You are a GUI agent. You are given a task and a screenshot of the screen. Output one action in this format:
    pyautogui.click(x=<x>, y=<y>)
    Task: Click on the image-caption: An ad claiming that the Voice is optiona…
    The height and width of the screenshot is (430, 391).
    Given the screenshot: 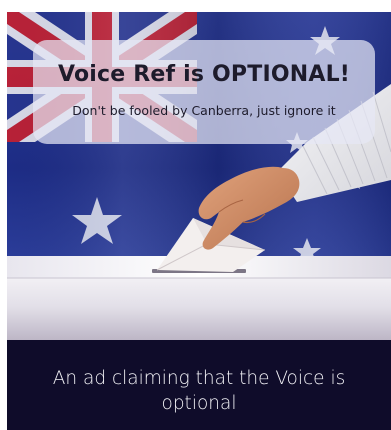 What is the action you would take?
    pyautogui.click(x=199, y=391)
    